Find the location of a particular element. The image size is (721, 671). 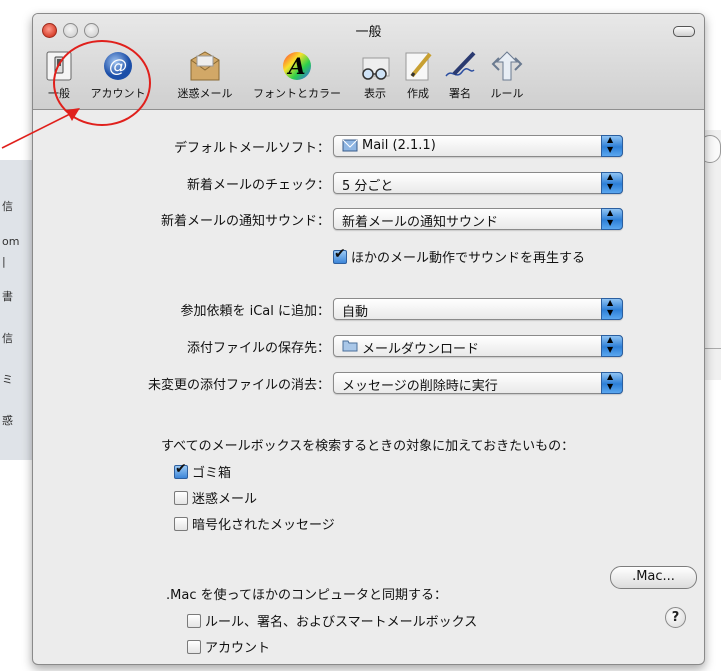

mail-app-icon is located at coordinates (350, 145).